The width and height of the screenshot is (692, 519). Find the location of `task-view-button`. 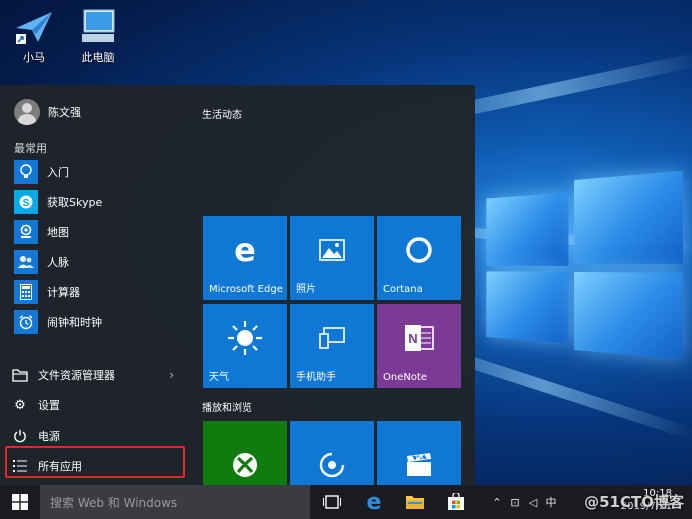

task-view-button is located at coordinates (332, 502).